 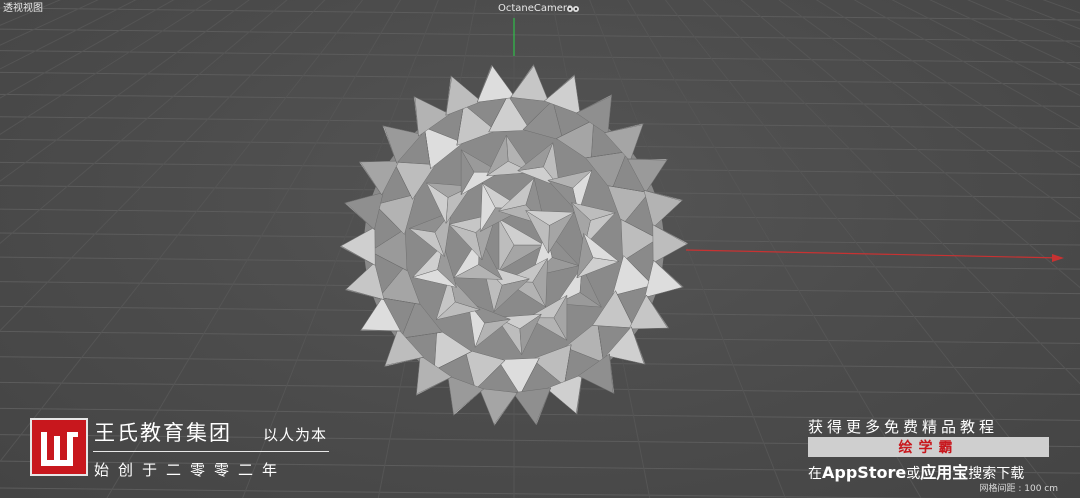 I want to click on camera-name-label: OctaneCamera, so click(x=535, y=9).